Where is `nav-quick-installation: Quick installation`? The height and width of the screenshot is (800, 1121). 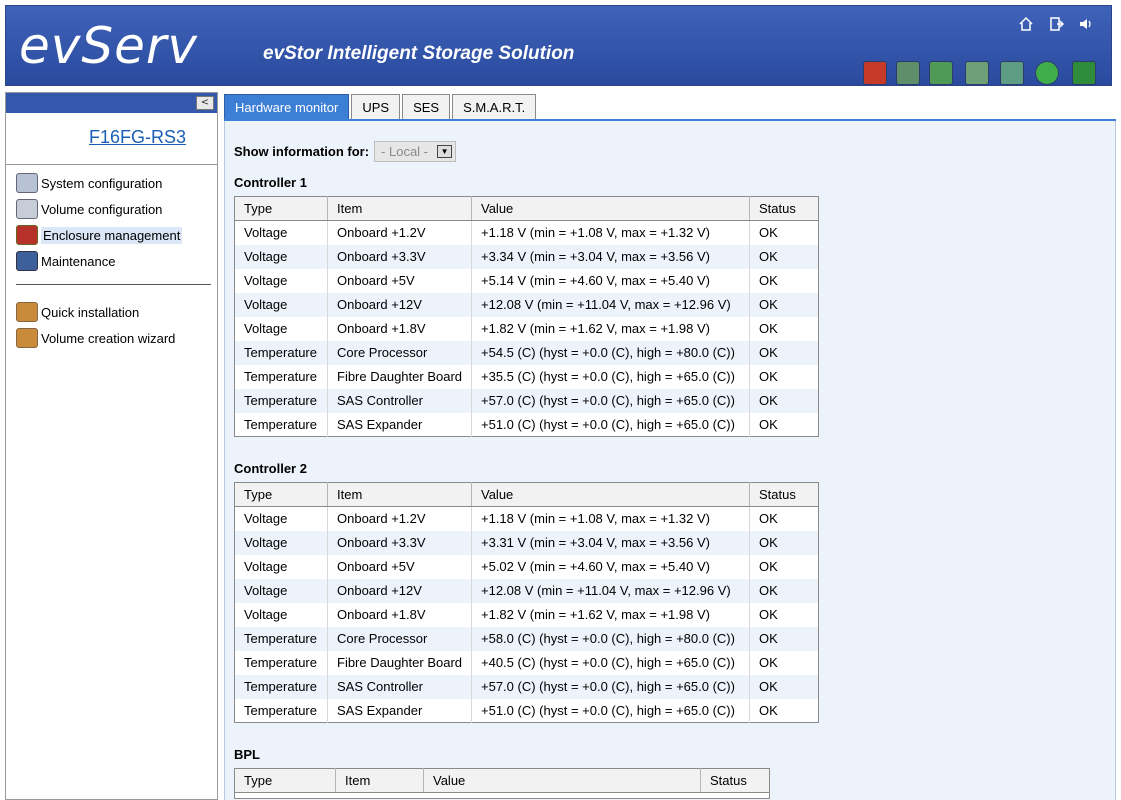 nav-quick-installation: Quick installation is located at coordinates (77, 312).